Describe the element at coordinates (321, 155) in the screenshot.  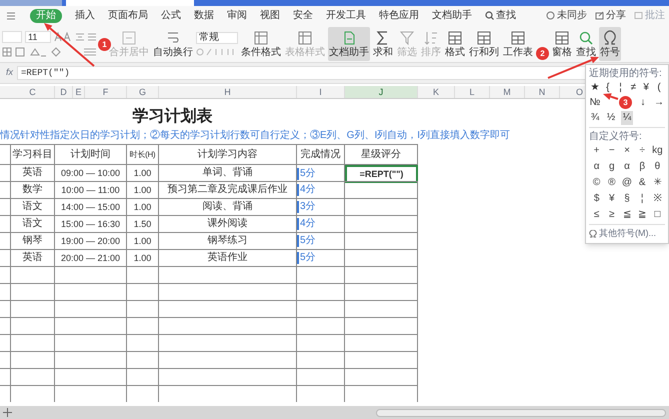
I see `column-heading: 完成情况` at that location.